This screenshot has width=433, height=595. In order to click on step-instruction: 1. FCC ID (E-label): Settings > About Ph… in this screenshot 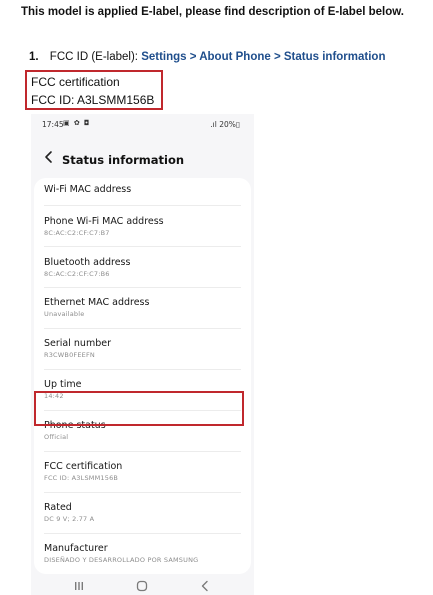, I will do `click(207, 57)`.